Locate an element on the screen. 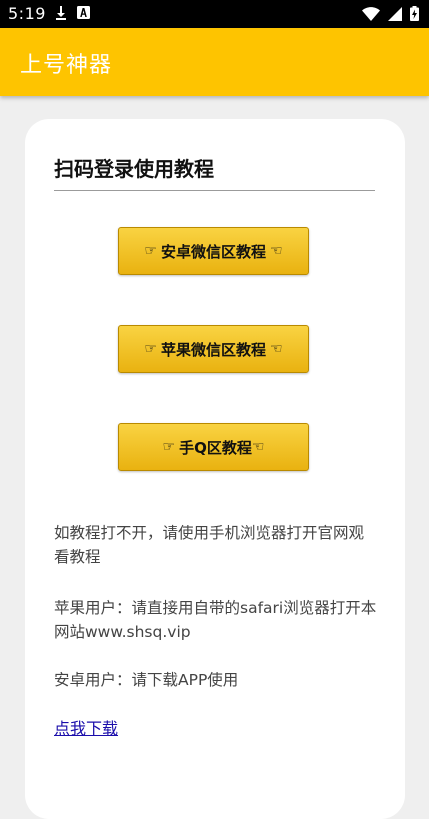 This screenshot has width=429, height=819. status-bar: 5:19 is located at coordinates (214, 14).